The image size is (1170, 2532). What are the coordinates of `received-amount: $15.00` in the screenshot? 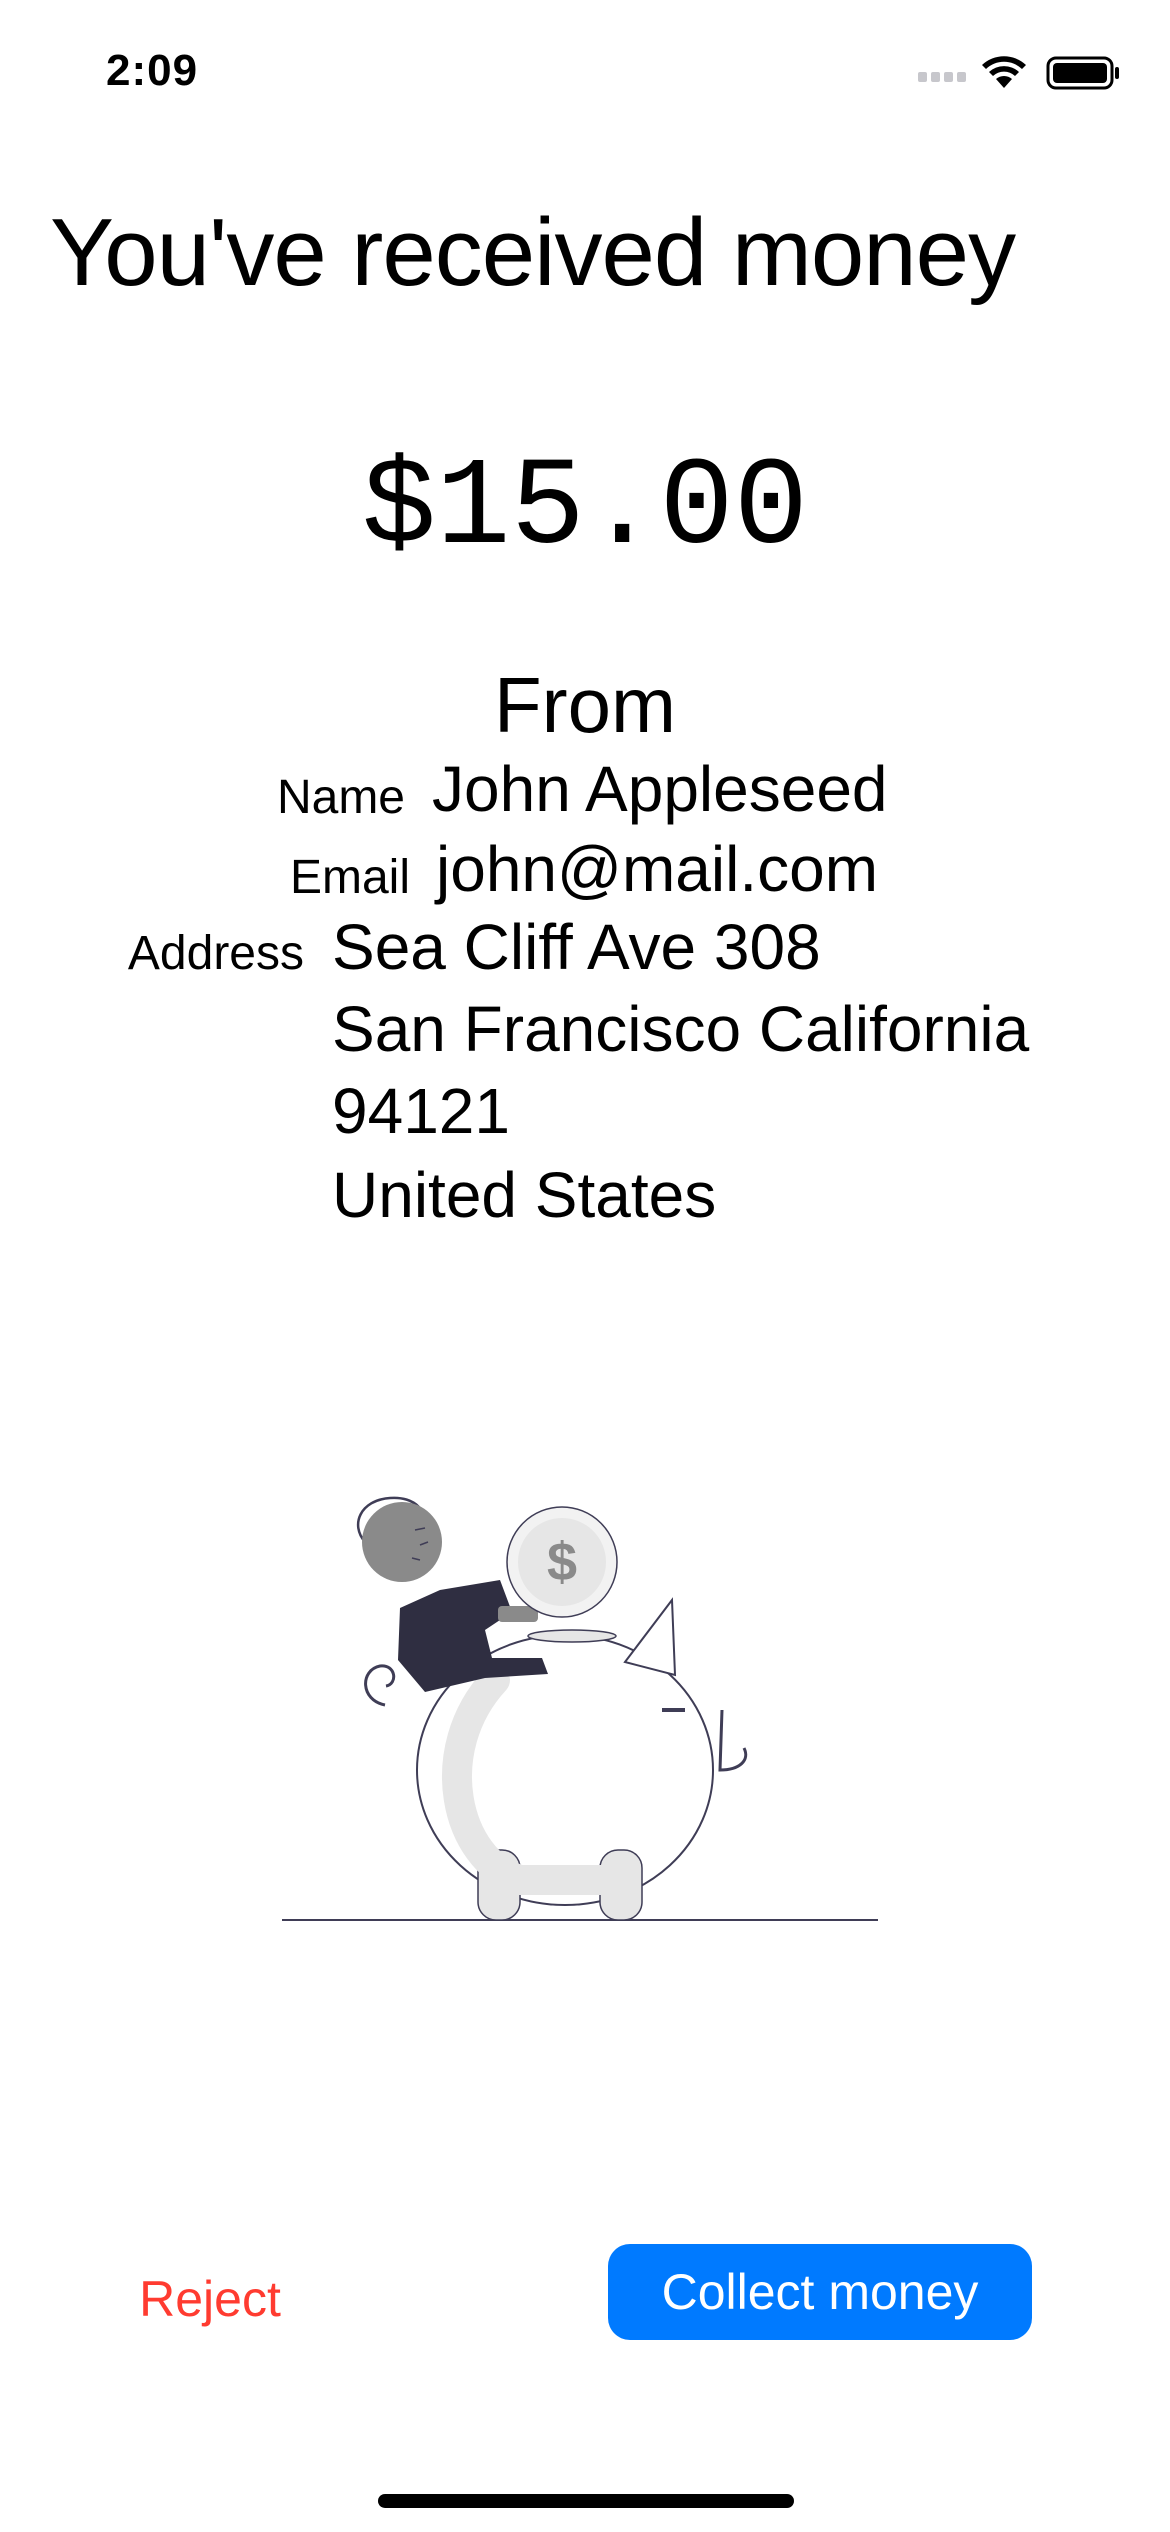 It's located at (585, 510).